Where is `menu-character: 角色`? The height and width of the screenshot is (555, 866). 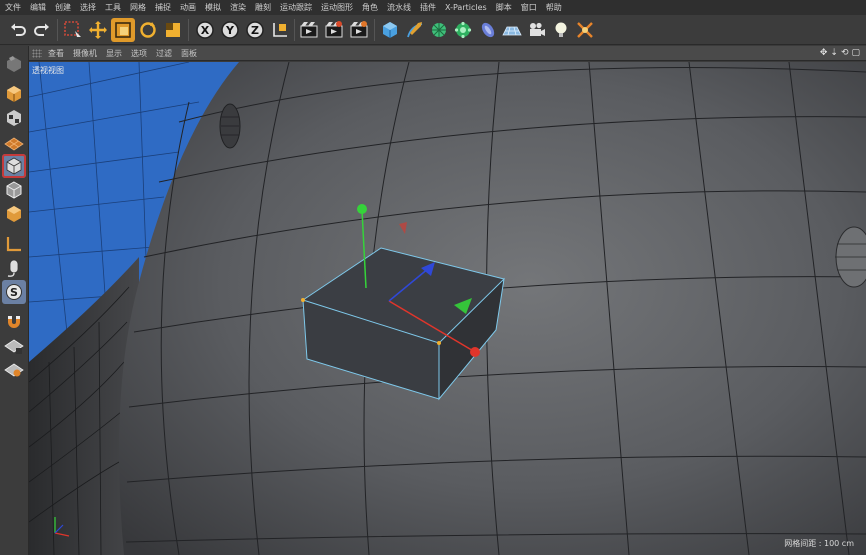 menu-character: 角色 is located at coordinates (370, 7).